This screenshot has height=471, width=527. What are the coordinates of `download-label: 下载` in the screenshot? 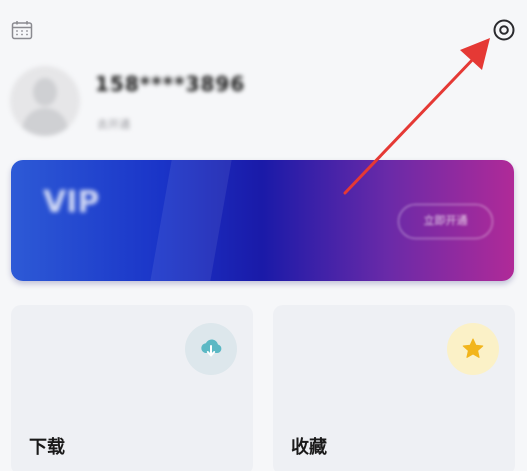 It's located at (47, 447).